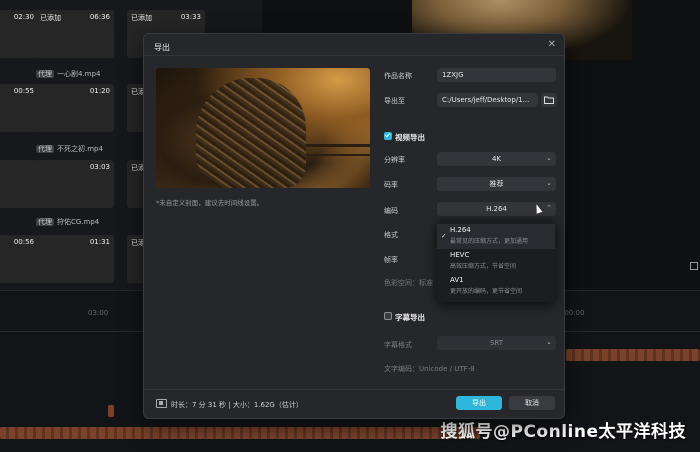  I want to click on codec-option-av1: AV1 更开放的编码，更节省空间, so click(496, 286).